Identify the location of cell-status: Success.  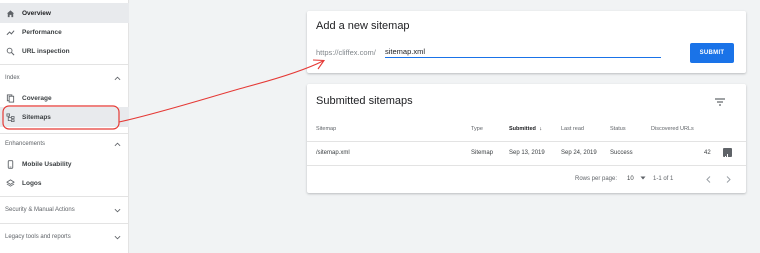
(621, 153).